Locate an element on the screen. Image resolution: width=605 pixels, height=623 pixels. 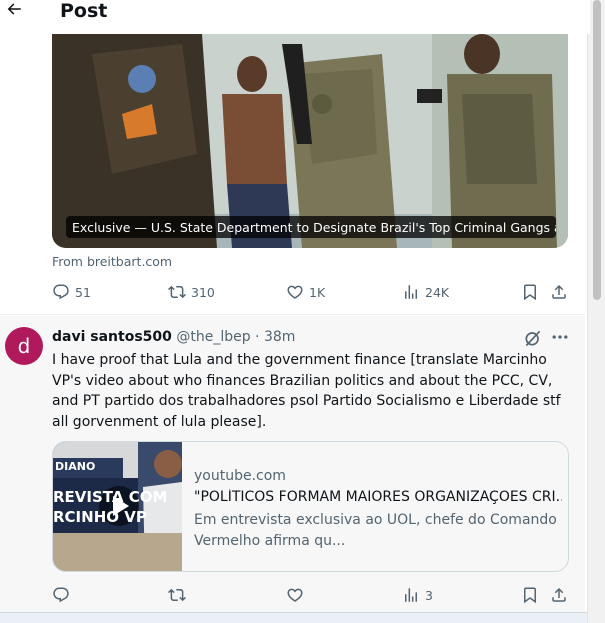
reply-header: davi santos500 @the_lbep · 38m is located at coordinates (173, 337).